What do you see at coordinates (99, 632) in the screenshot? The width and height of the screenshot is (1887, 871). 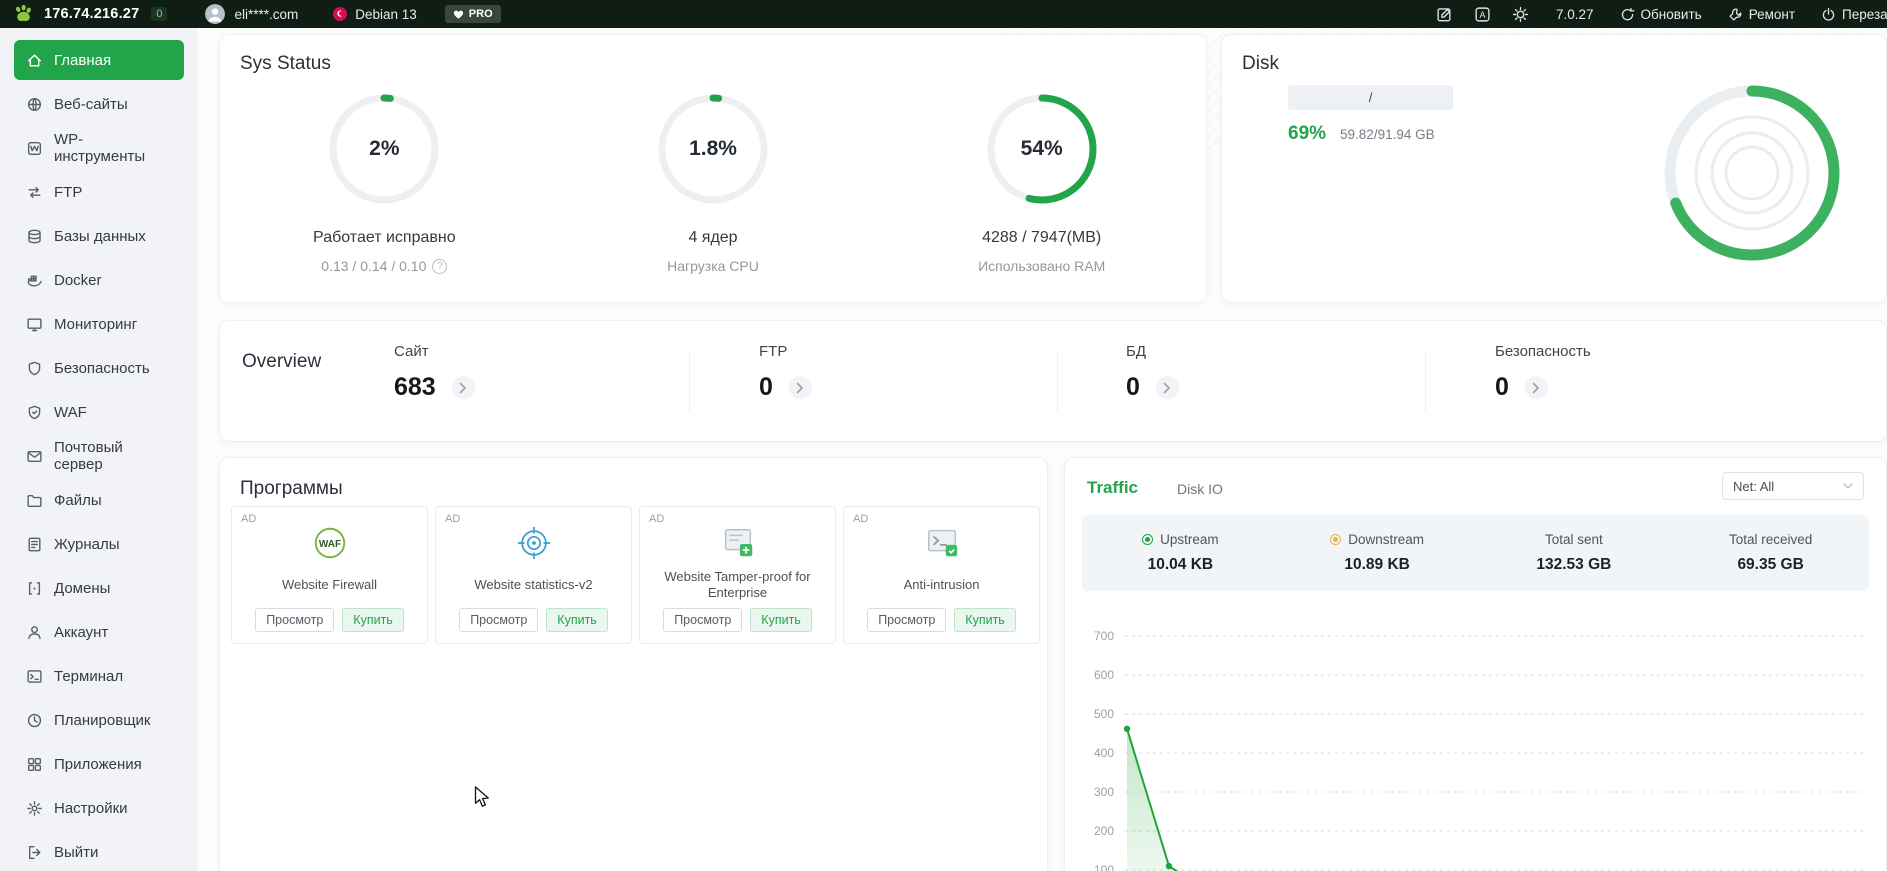 I see `sidebar-item-account: Аккаунт` at bounding box center [99, 632].